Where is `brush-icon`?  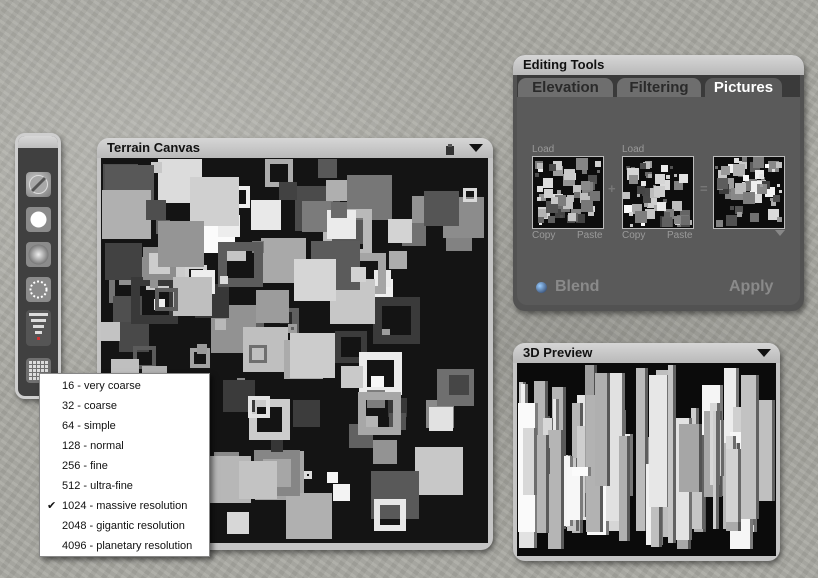 brush-icon is located at coordinates (38, 184).